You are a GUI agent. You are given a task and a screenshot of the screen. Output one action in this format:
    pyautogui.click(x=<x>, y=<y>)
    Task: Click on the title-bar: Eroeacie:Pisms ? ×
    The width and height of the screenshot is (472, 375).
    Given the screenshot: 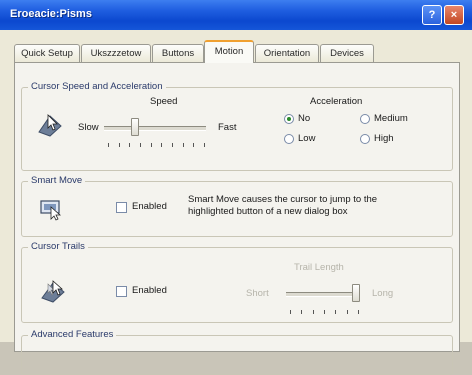 What is the action you would take?
    pyautogui.click(x=236, y=15)
    